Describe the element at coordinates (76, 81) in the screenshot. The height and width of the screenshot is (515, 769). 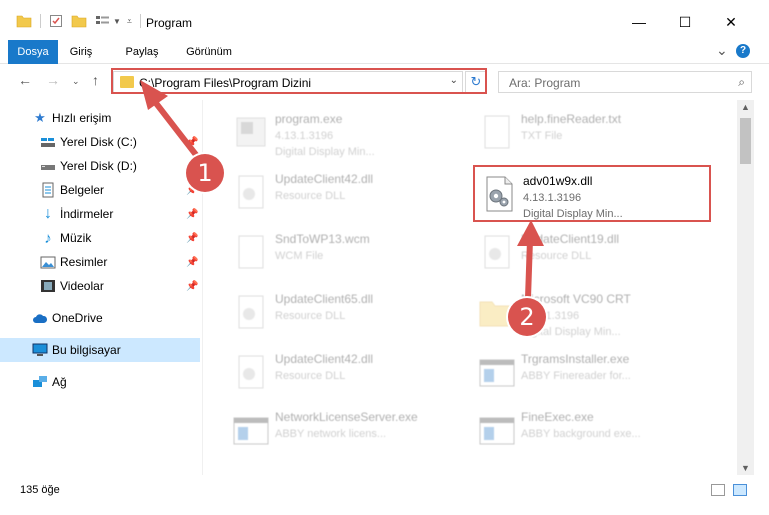
I see `recent-locations-icon: ⌄` at that location.